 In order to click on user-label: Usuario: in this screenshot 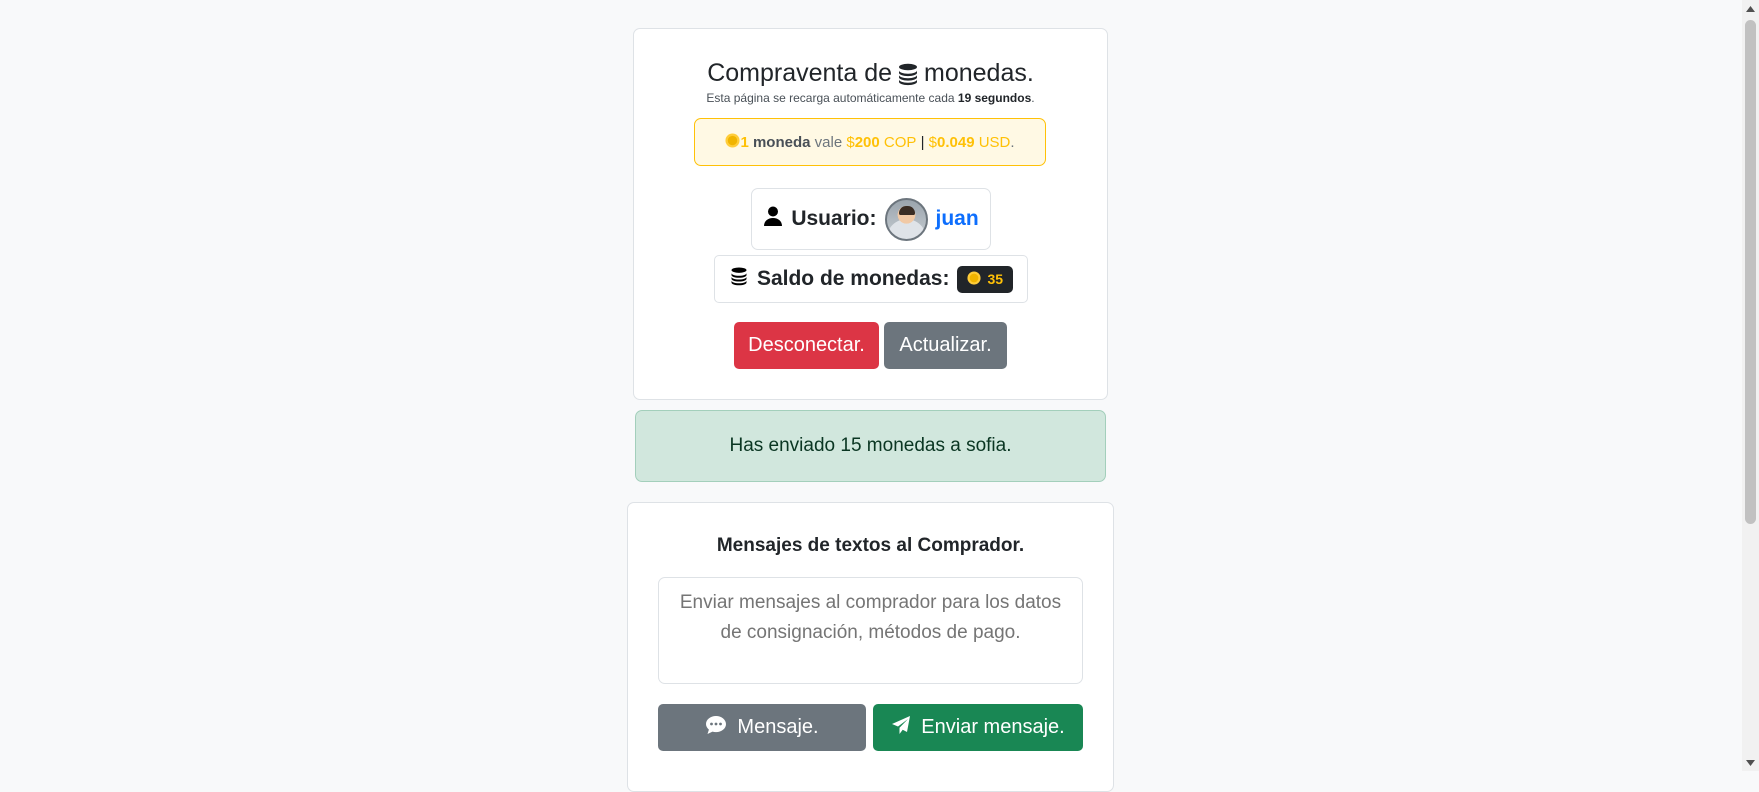, I will do `click(834, 218)`.